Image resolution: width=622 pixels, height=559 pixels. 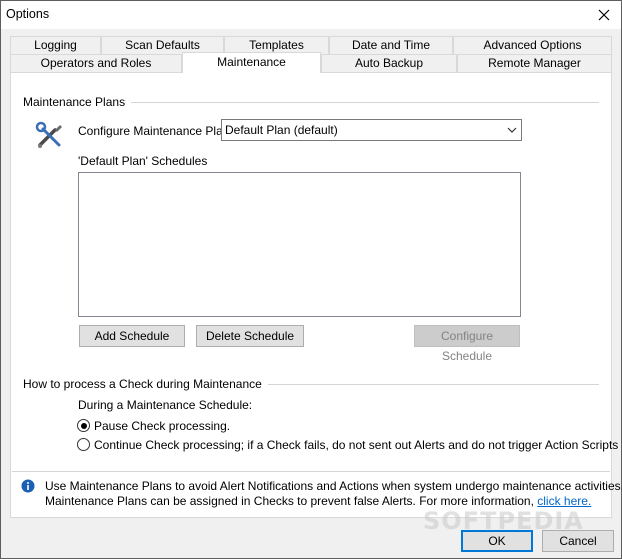 What do you see at coordinates (467, 344) in the screenshot?
I see `configure-schedule-button: Configure Schedule` at bounding box center [467, 344].